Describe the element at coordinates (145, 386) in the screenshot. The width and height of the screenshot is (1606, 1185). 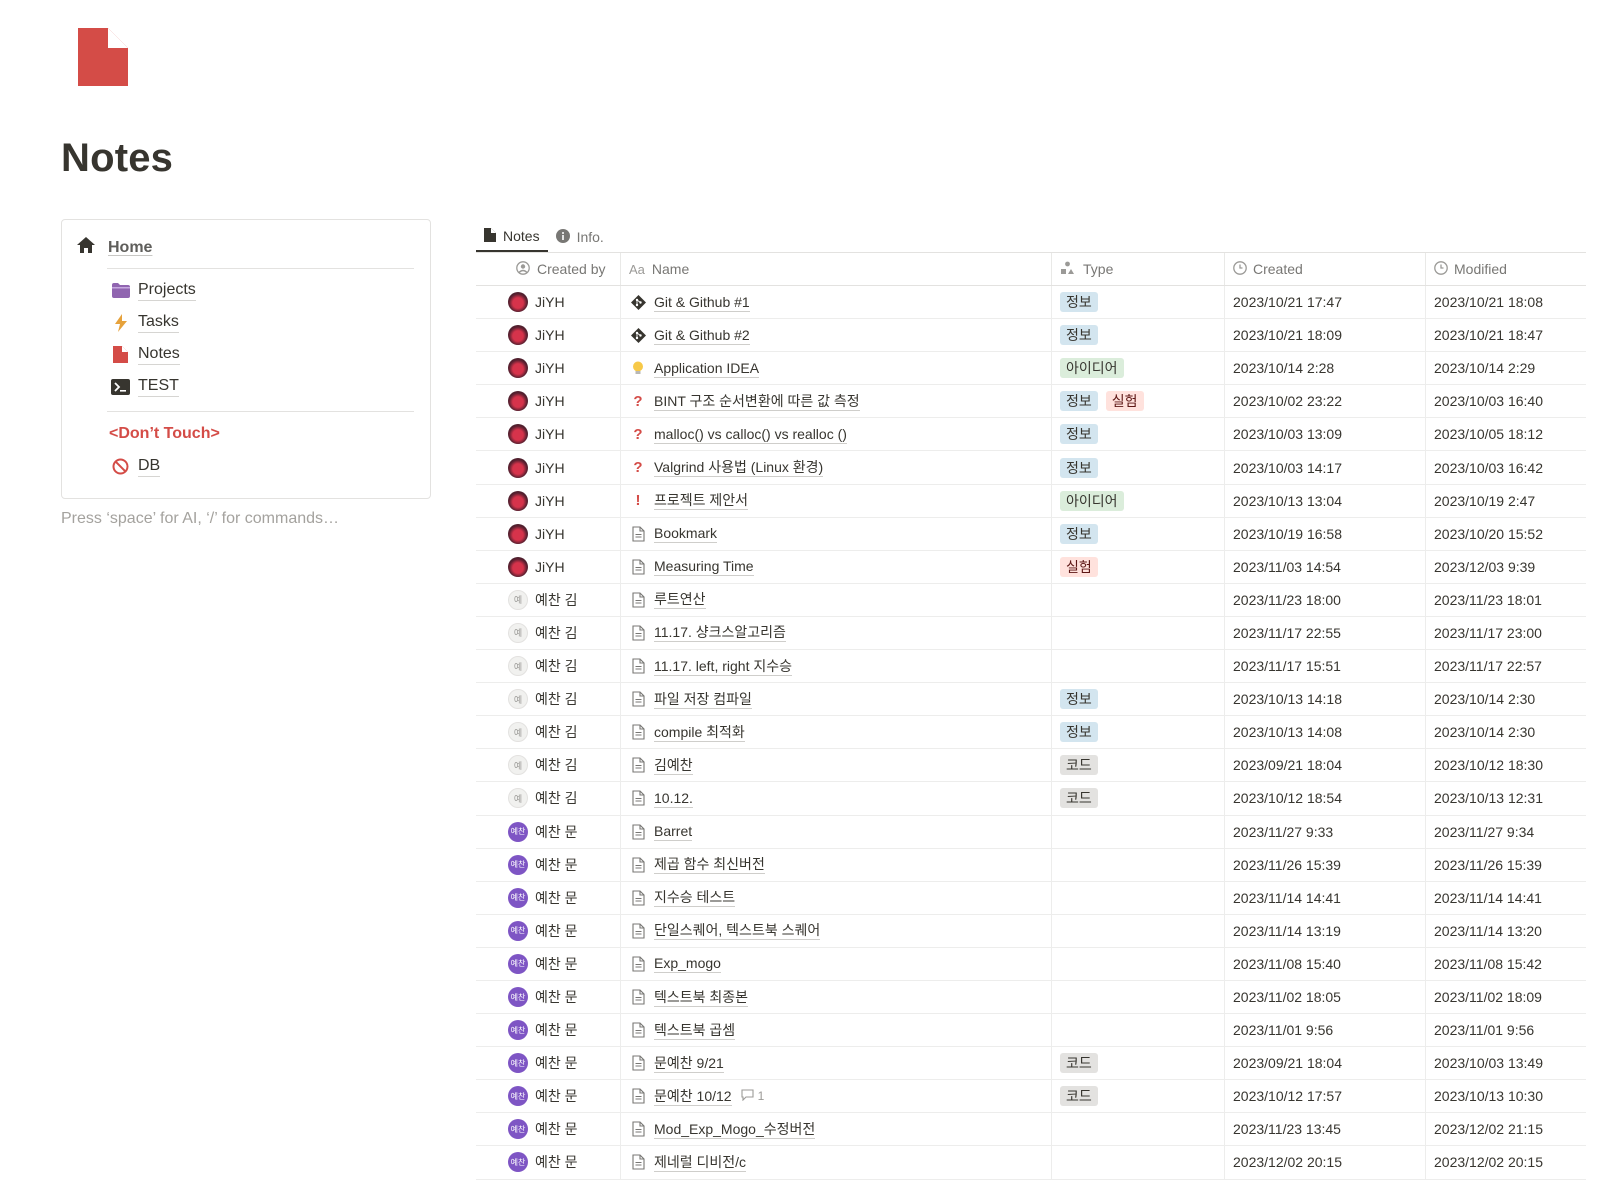
I see `nav-item-test: TEST` at that location.